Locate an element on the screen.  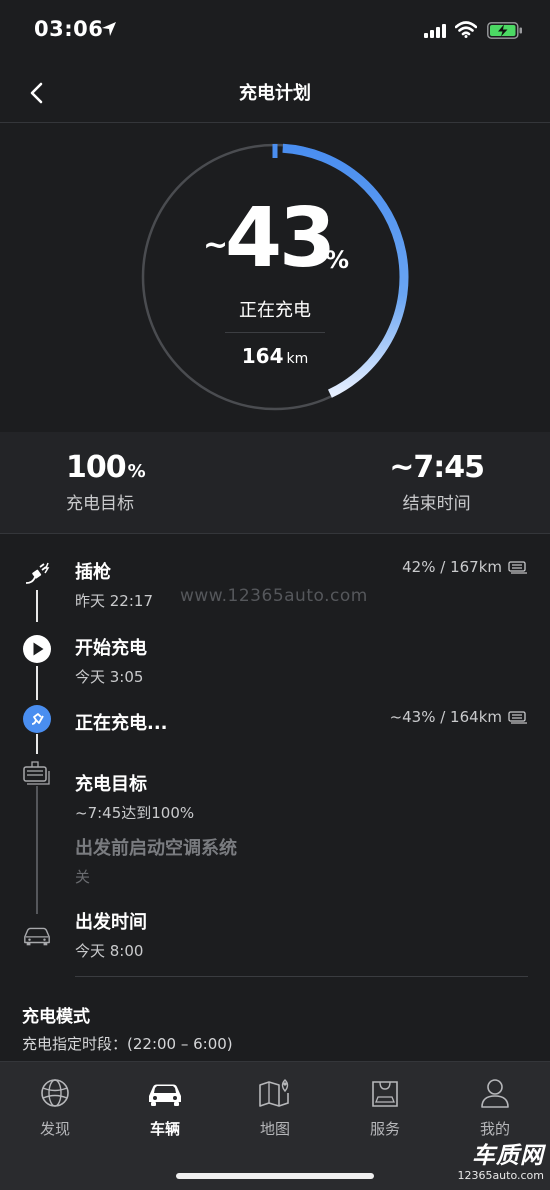
battery-charging-icon is located at coordinates (504, 30).